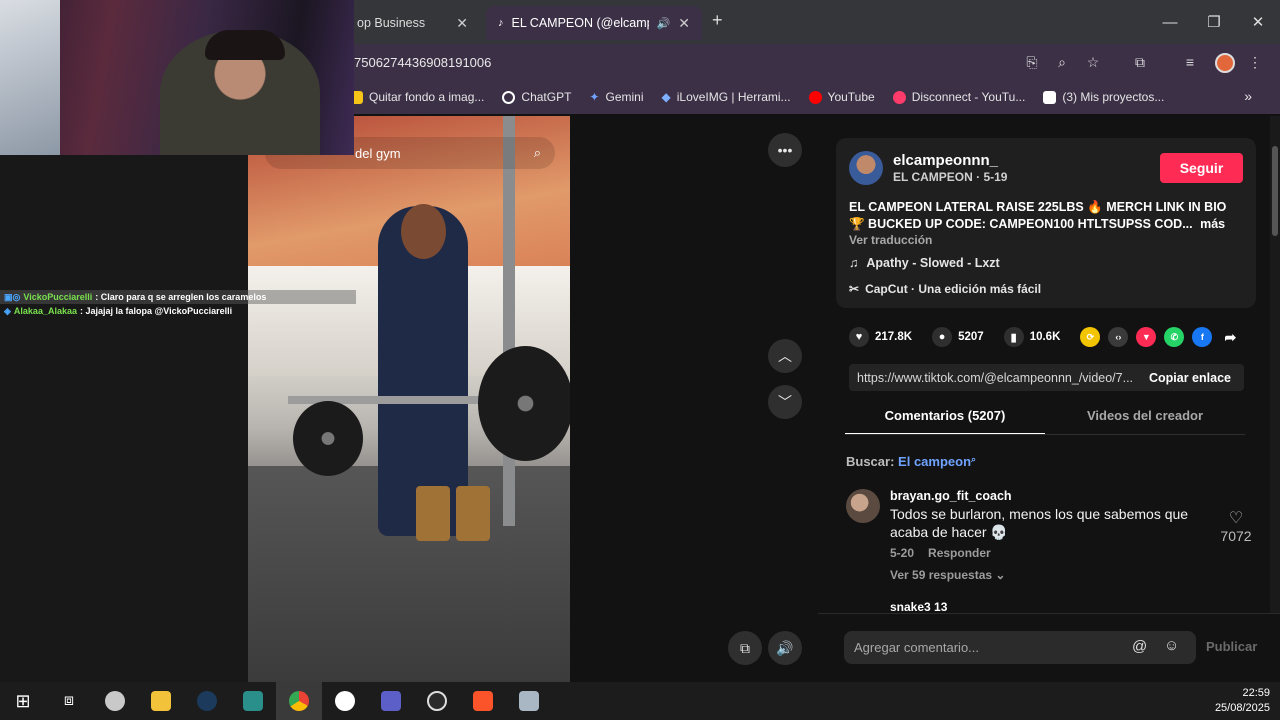  I want to click on bookmark-youtube: YouTube, so click(841, 97).